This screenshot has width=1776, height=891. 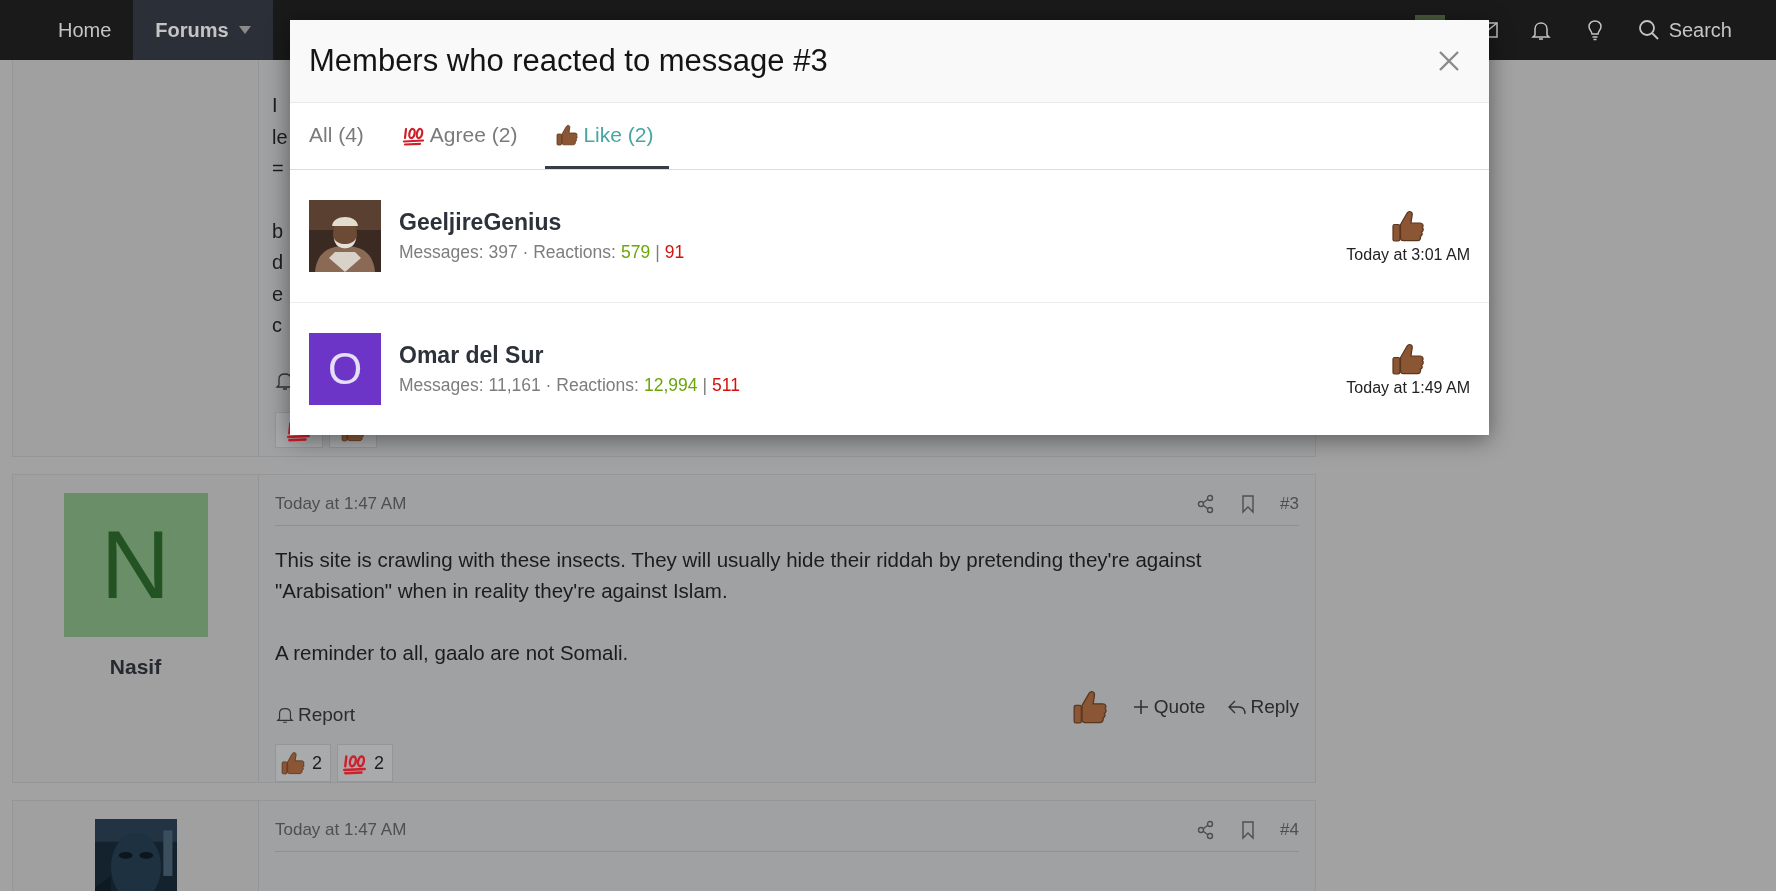 What do you see at coordinates (674, 252) in the screenshot?
I see `negative-count: 91` at bounding box center [674, 252].